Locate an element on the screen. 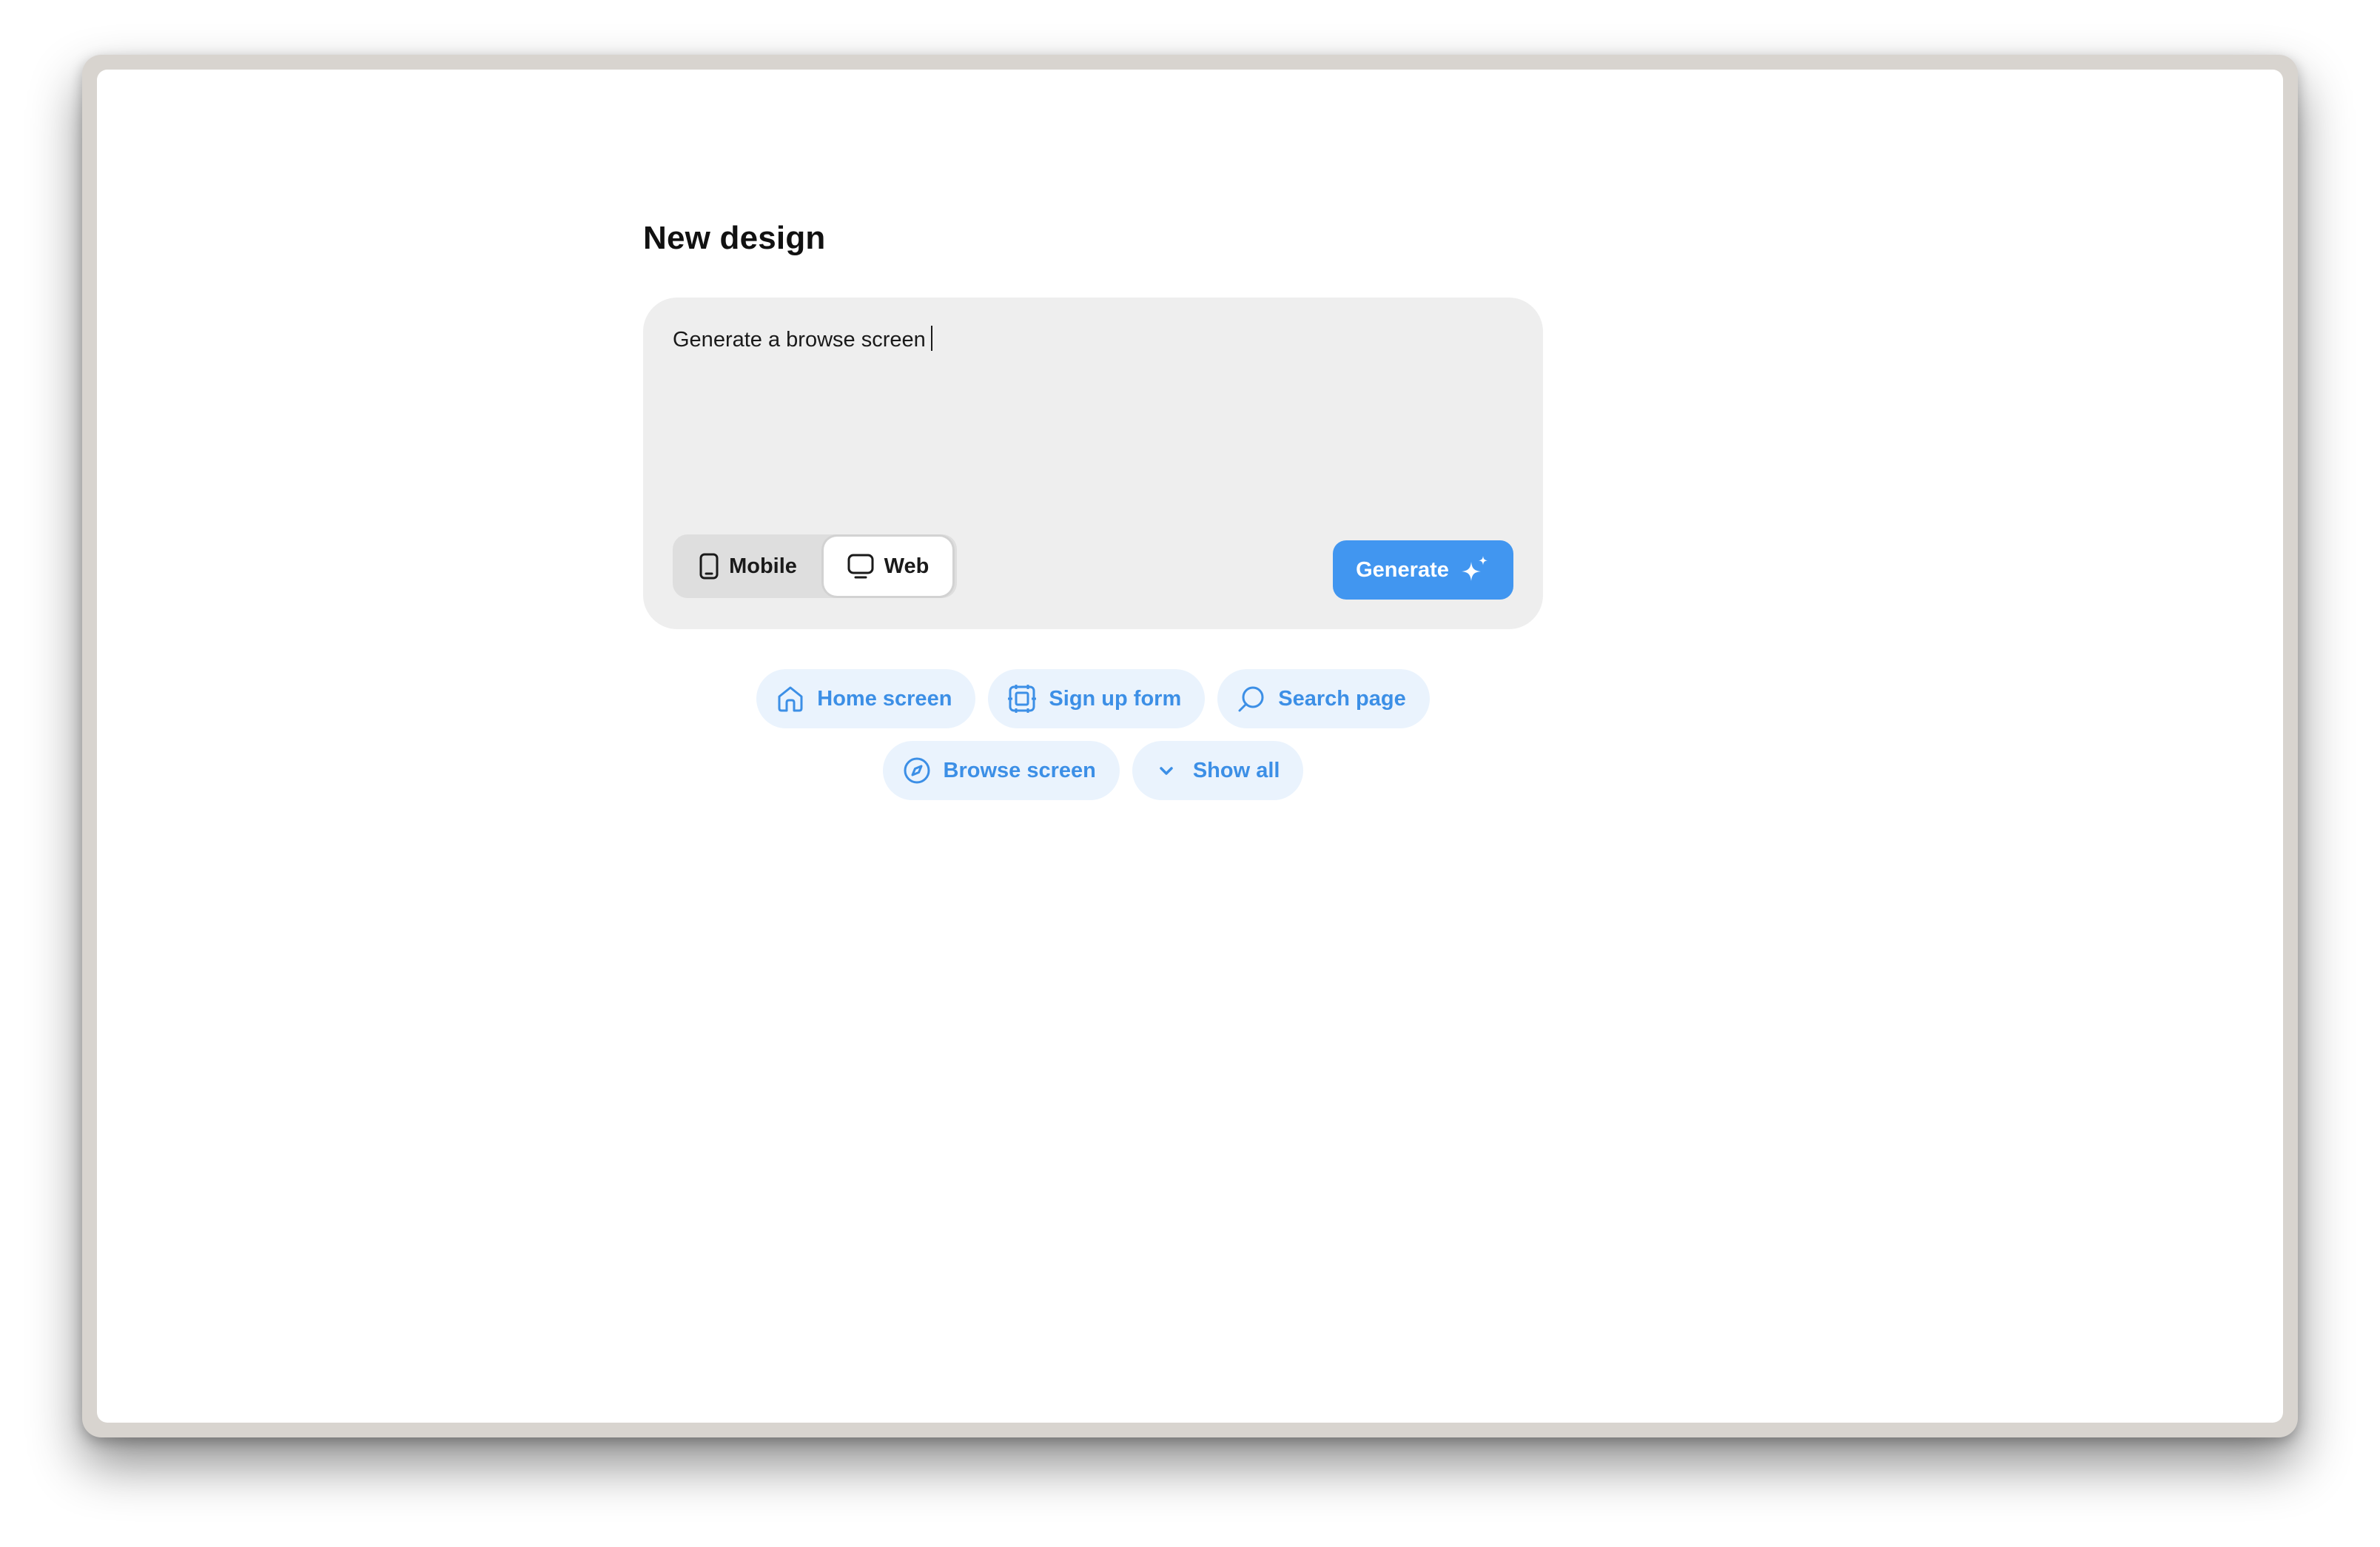 Image resolution: width=2380 pixels, height=1547 pixels. suggestion-sign-up-form: Sign up form is located at coordinates (1097, 699).